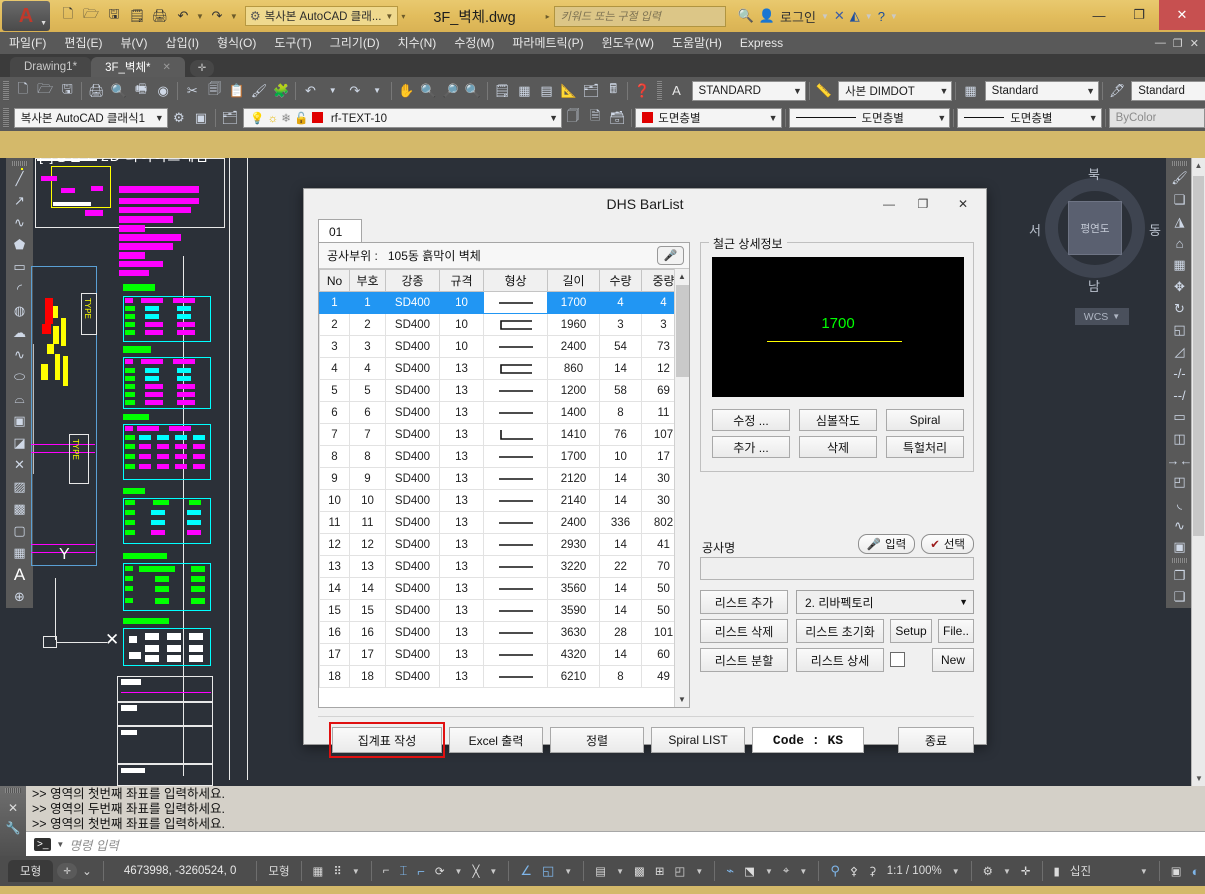 The width and height of the screenshot is (1205, 894). Describe the element at coordinates (547, 43) in the screenshot. I see `menu-item-parametric: 파라메트릭(P)` at that location.